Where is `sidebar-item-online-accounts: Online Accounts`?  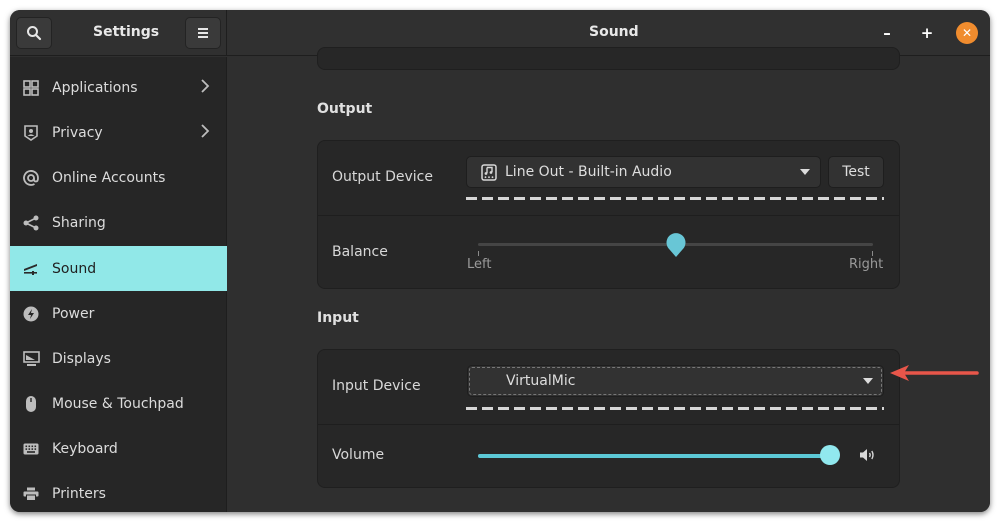 sidebar-item-online-accounts: Online Accounts is located at coordinates (118, 177).